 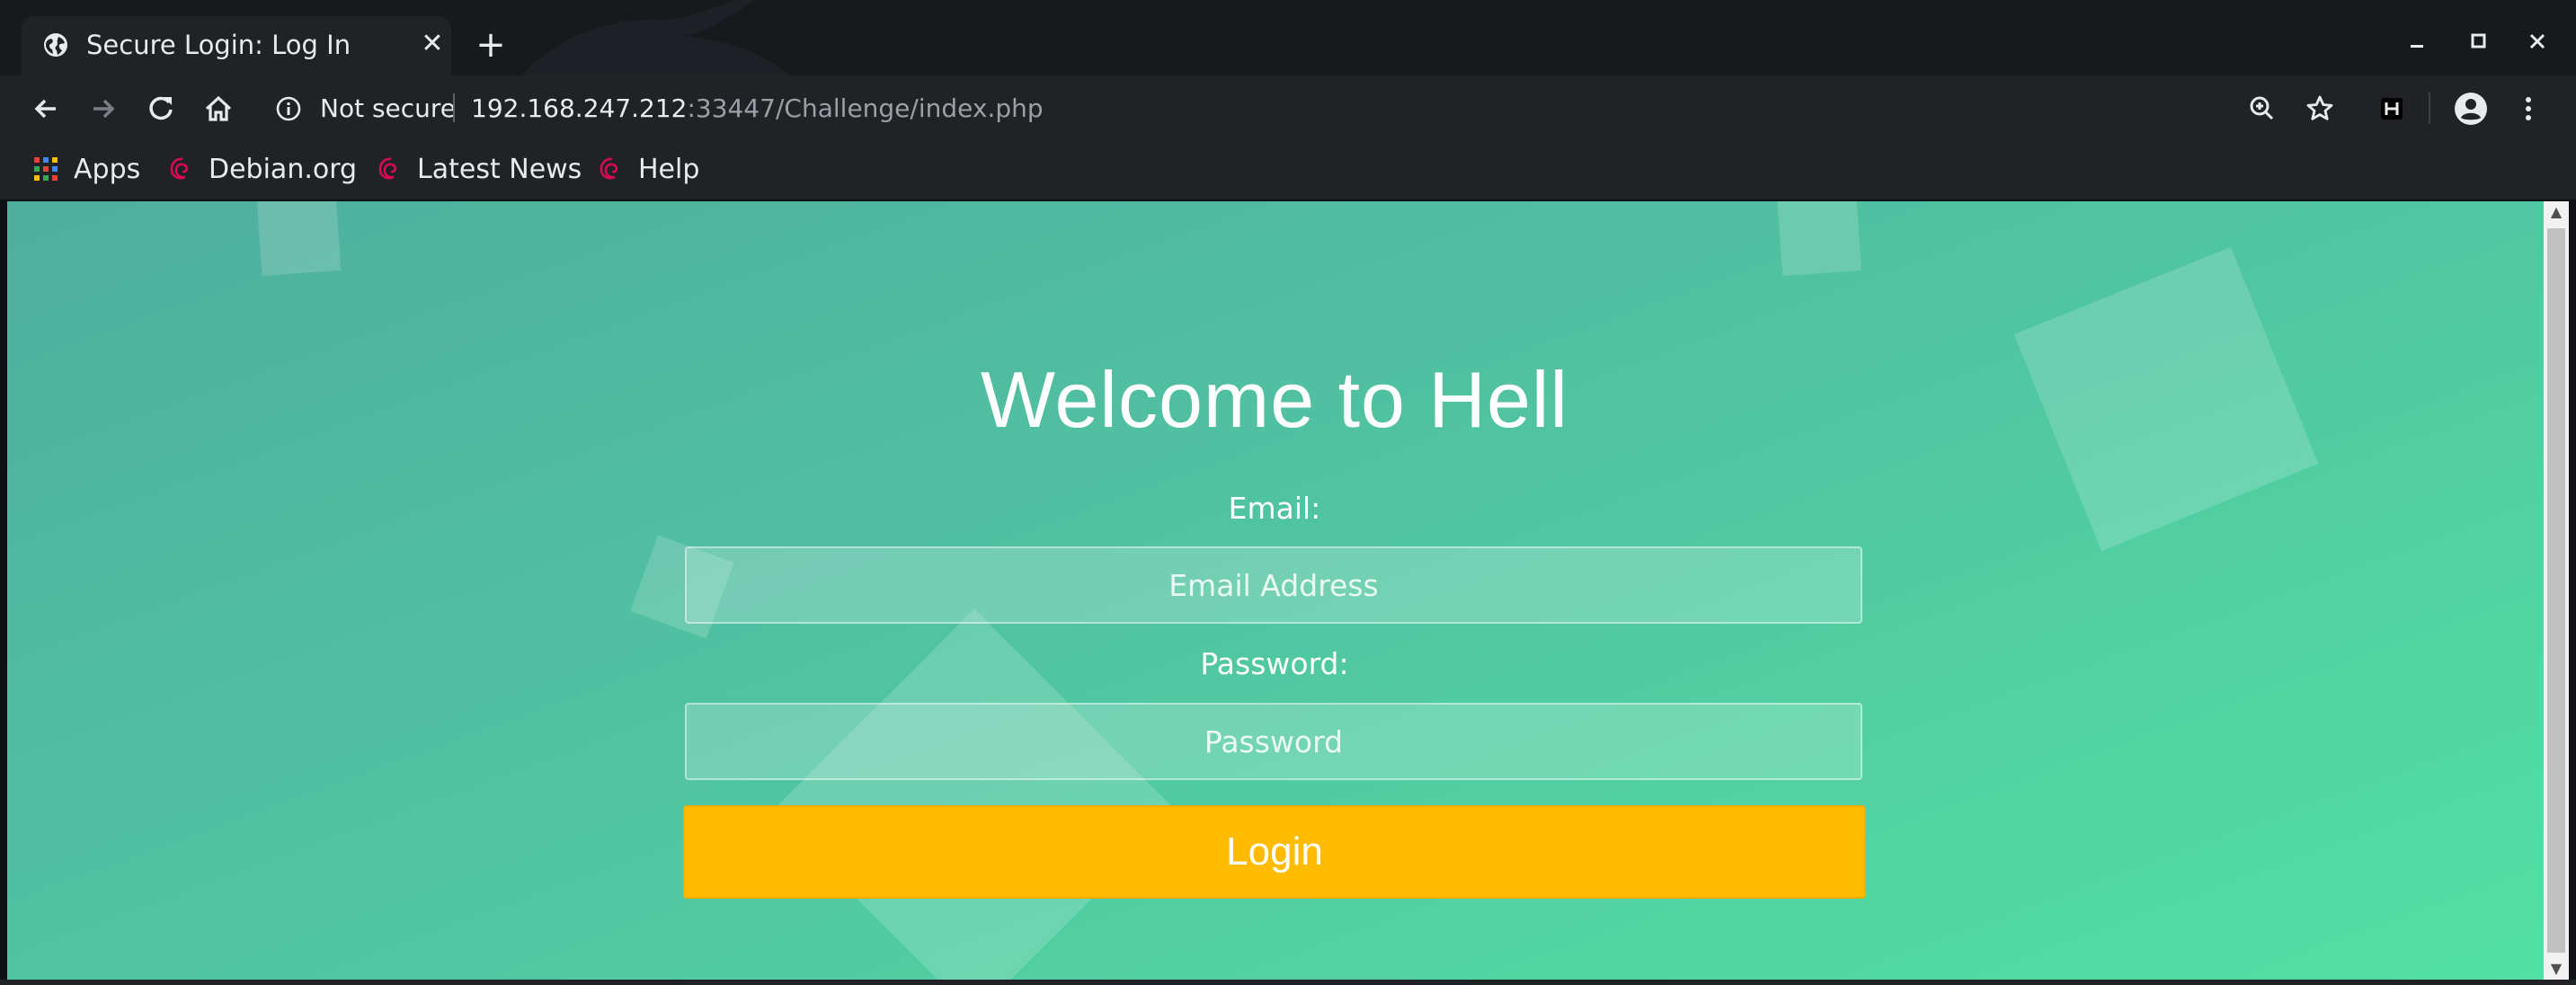 I want to click on toolbar-divider, so click(x=2429, y=108).